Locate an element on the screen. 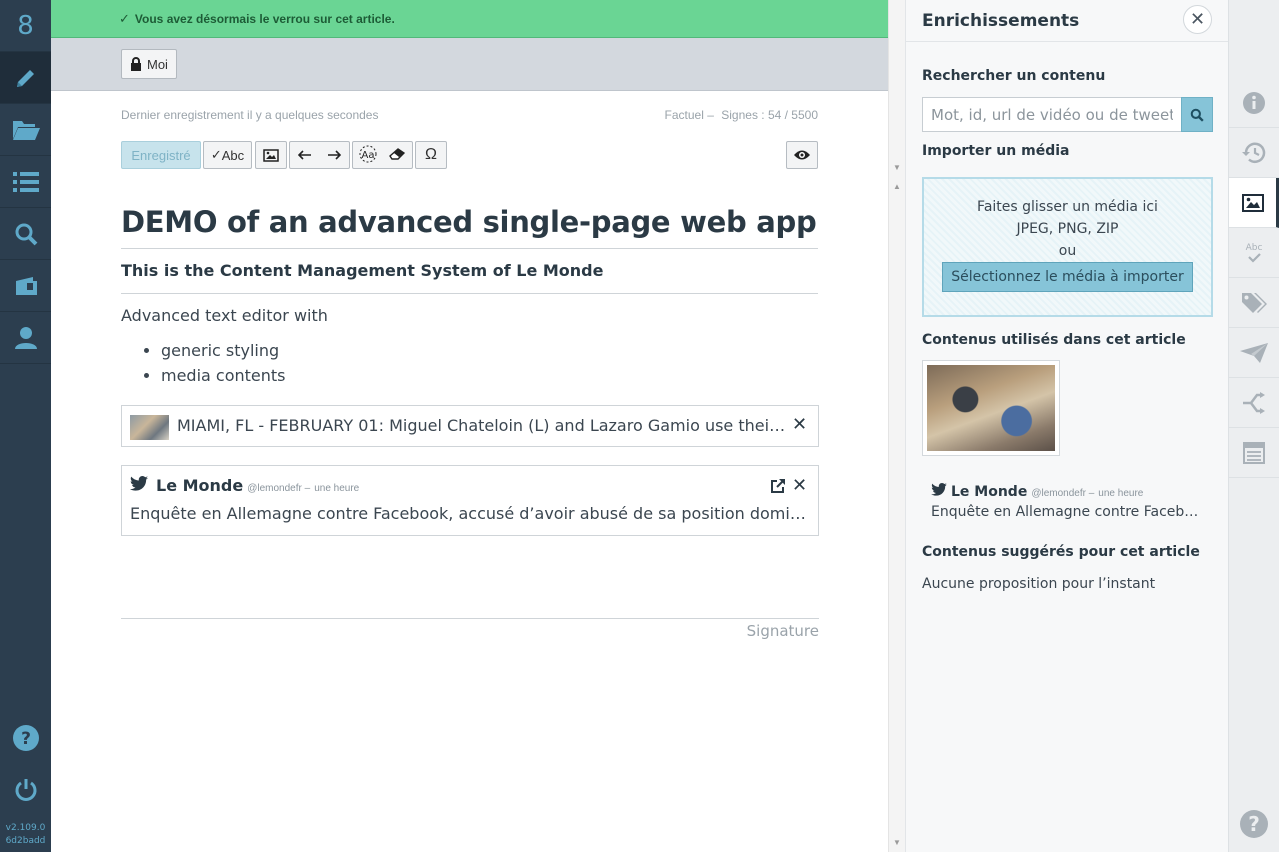 The height and width of the screenshot is (852, 1279). case-button: Aa is located at coordinates (368, 155).